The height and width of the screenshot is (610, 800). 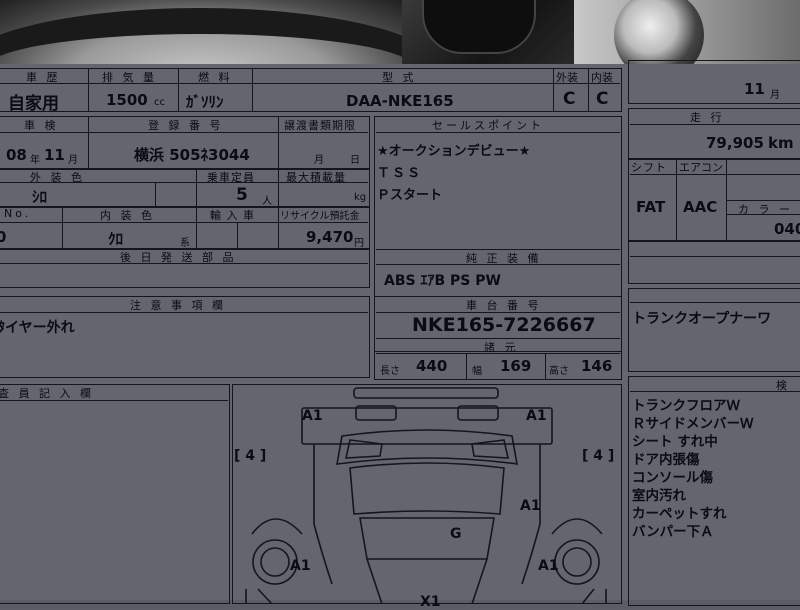 What do you see at coordinates (672, 478) in the screenshot?
I see `inspection-item: コンソール傷` at bounding box center [672, 478].